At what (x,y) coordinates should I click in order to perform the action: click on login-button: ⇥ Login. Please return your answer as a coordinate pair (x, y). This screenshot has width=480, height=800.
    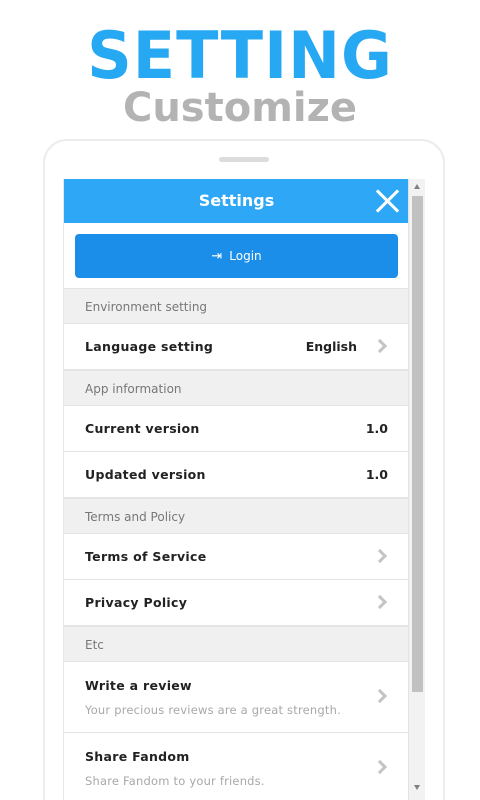
    Looking at the image, I should click on (236, 256).